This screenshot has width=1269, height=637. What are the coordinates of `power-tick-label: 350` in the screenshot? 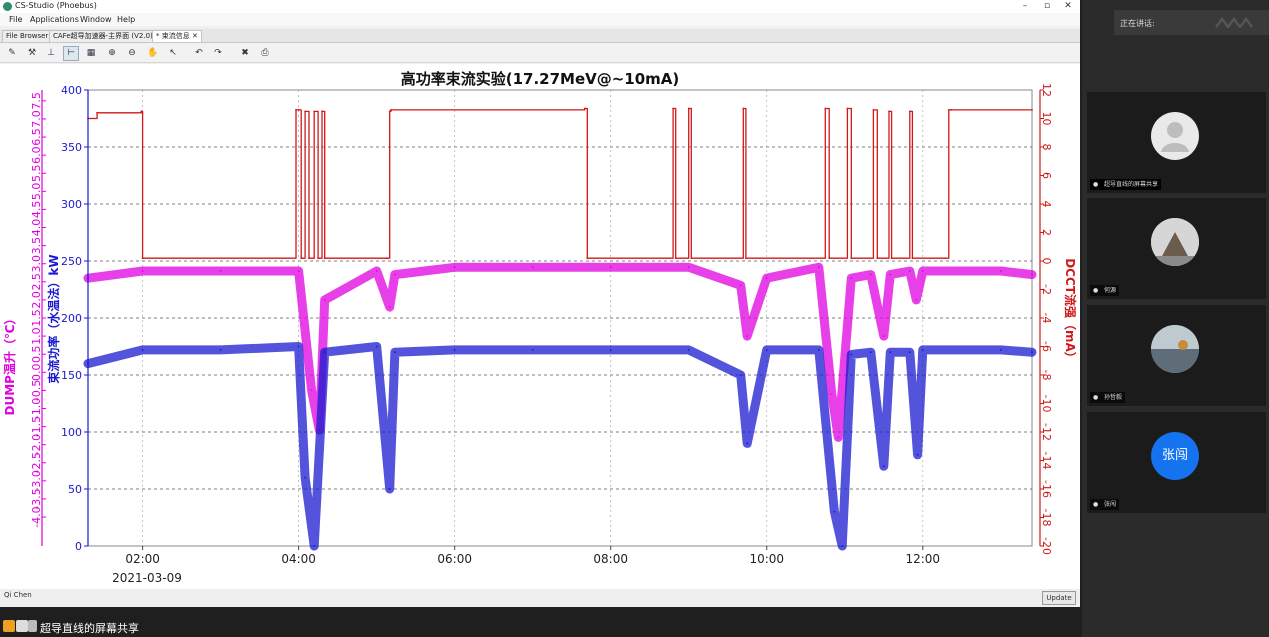 It's located at (71, 147).